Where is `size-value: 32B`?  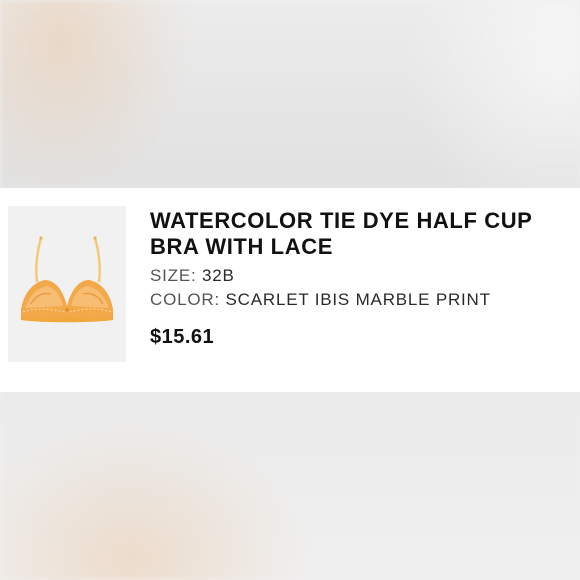 size-value: 32B is located at coordinates (218, 275).